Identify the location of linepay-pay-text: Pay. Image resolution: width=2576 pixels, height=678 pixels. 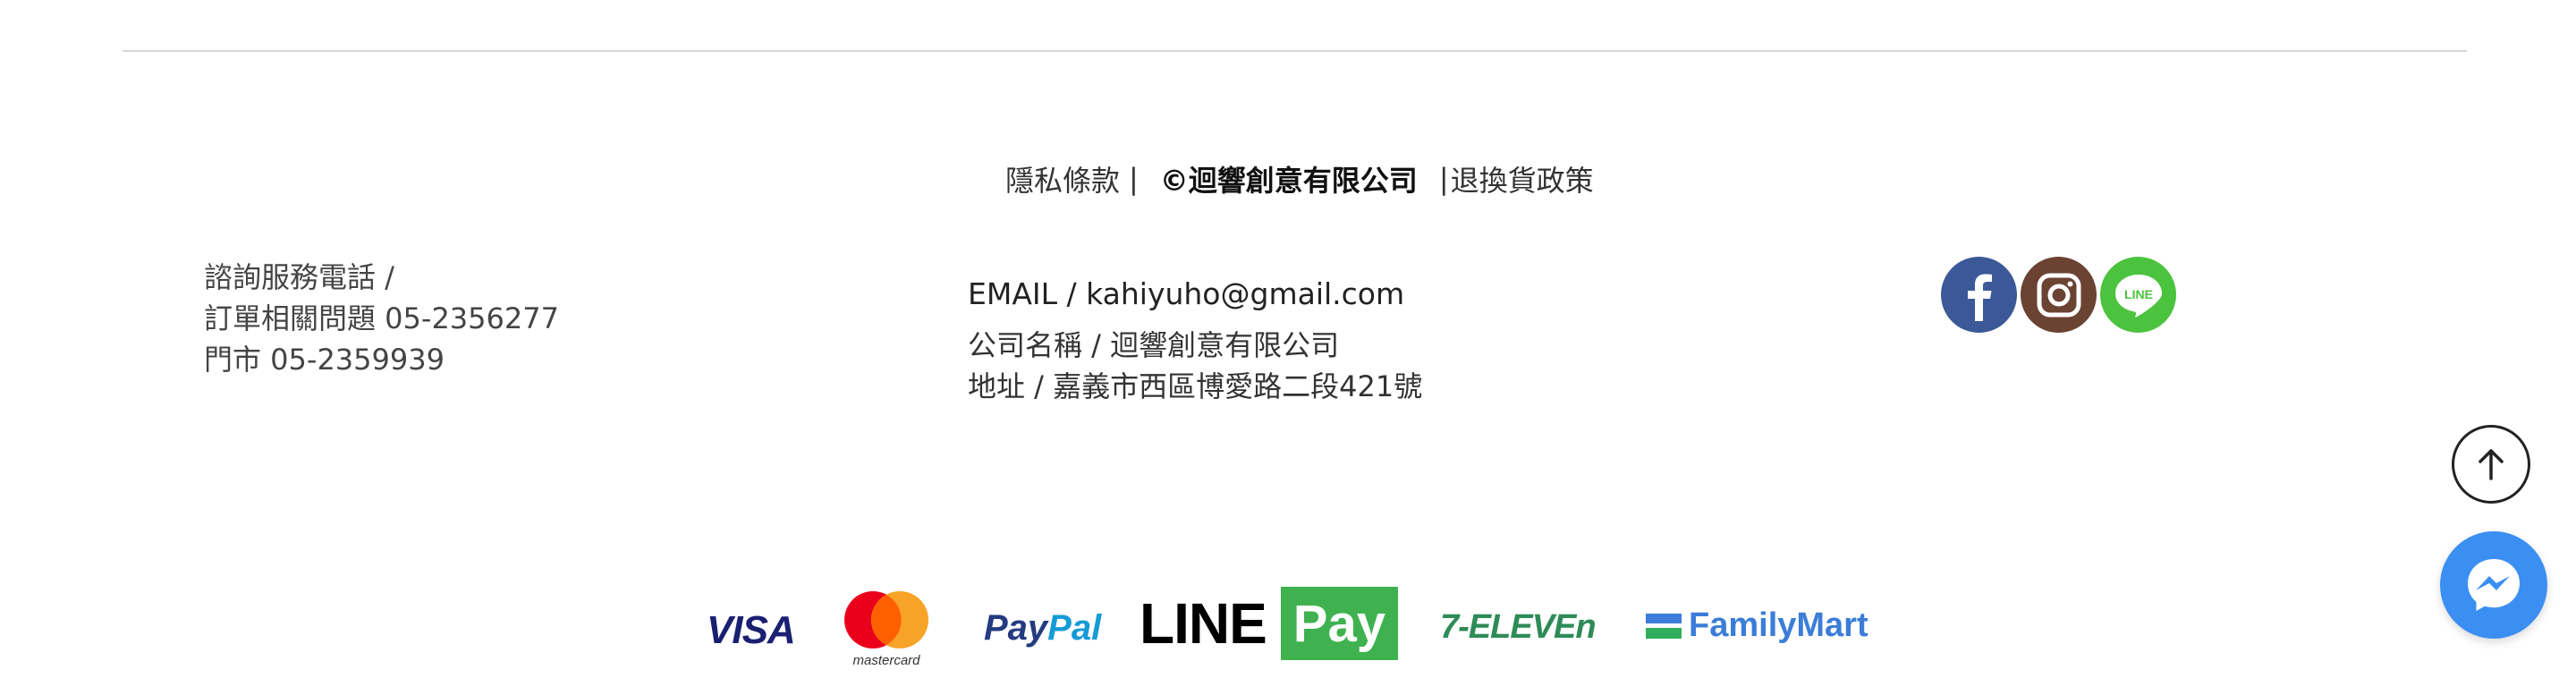
(1339, 623).